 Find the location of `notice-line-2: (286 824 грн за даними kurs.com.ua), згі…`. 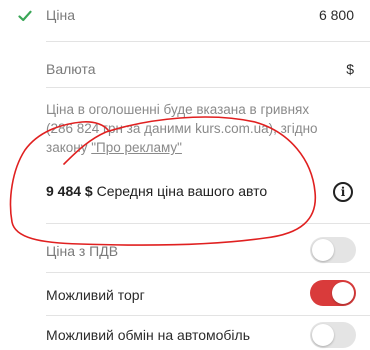

notice-line-2: (286 824 грн за даними kurs.com.ua), згі… is located at coordinates (182, 128).